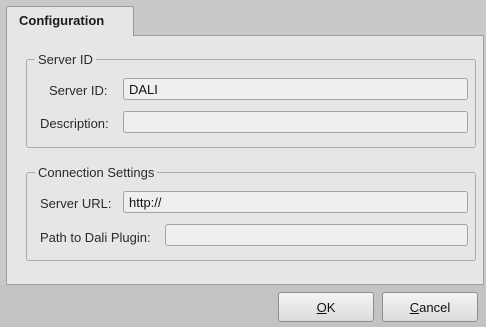 Image resolution: width=486 pixels, height=327 pixels. Describe the element at coordinates (74, 123) in the screenshot. I see `description-label: Description:` at that location.